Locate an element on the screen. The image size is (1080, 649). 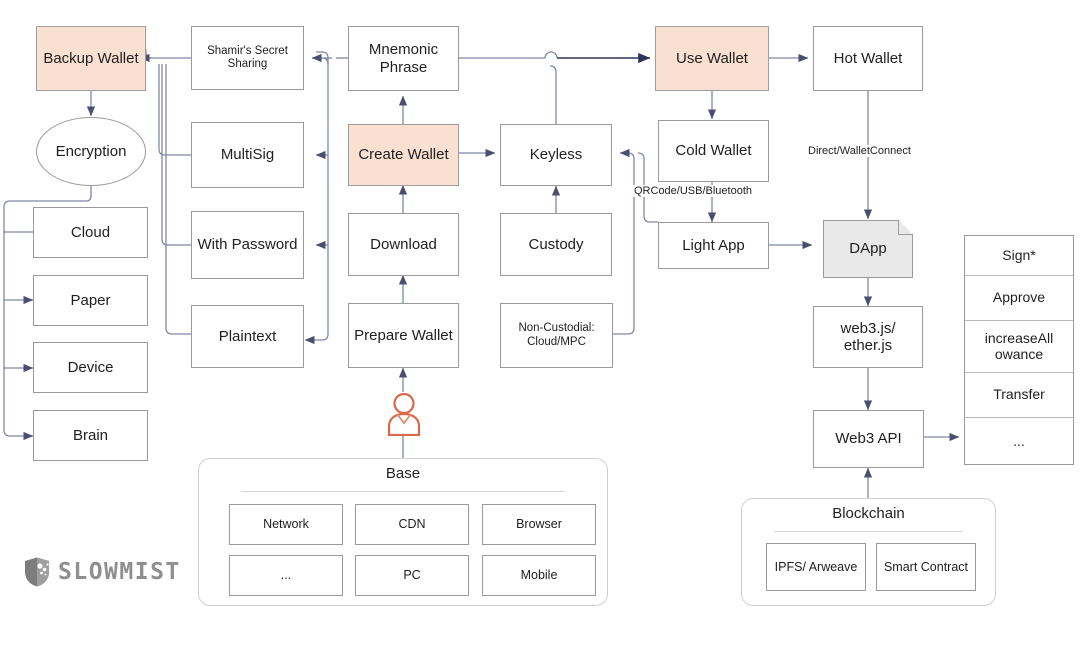
list-item: Approve is located at coordinates (1019, 298).